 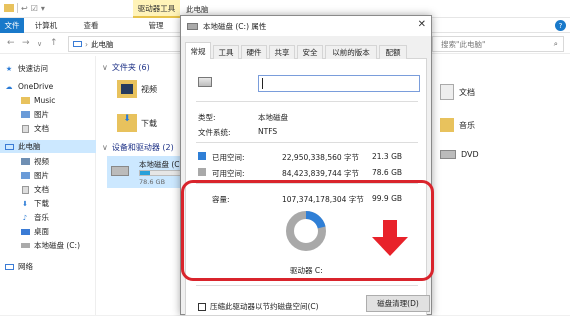 I want to click on tab-security: 安全, so click(x=310, y=52).